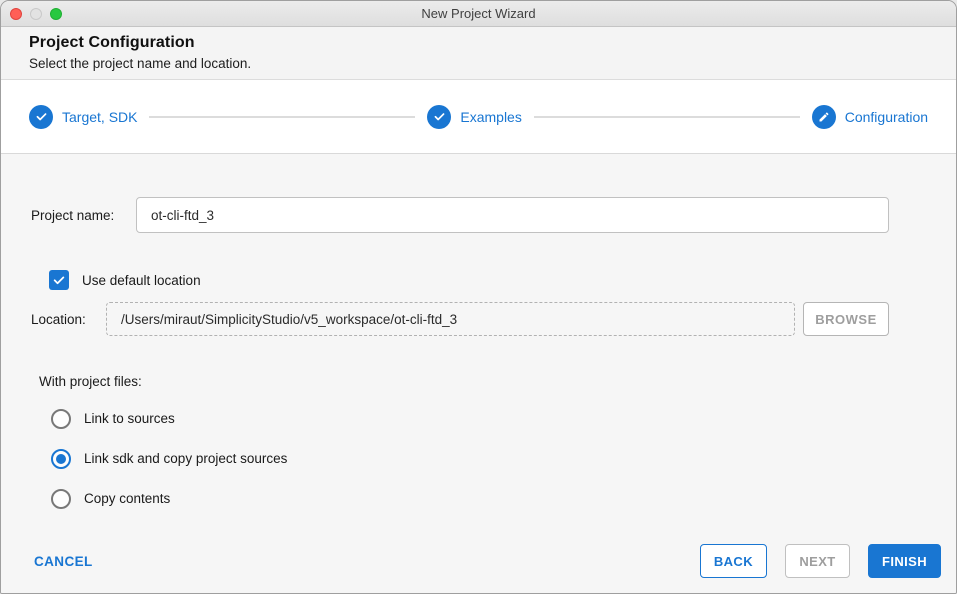 The image size is (957, 594). Describe the element at coordinates (478, 565) in the screenshot. I see `wizard-footer: CANCEL BACK NEXT FINISH` at that location.